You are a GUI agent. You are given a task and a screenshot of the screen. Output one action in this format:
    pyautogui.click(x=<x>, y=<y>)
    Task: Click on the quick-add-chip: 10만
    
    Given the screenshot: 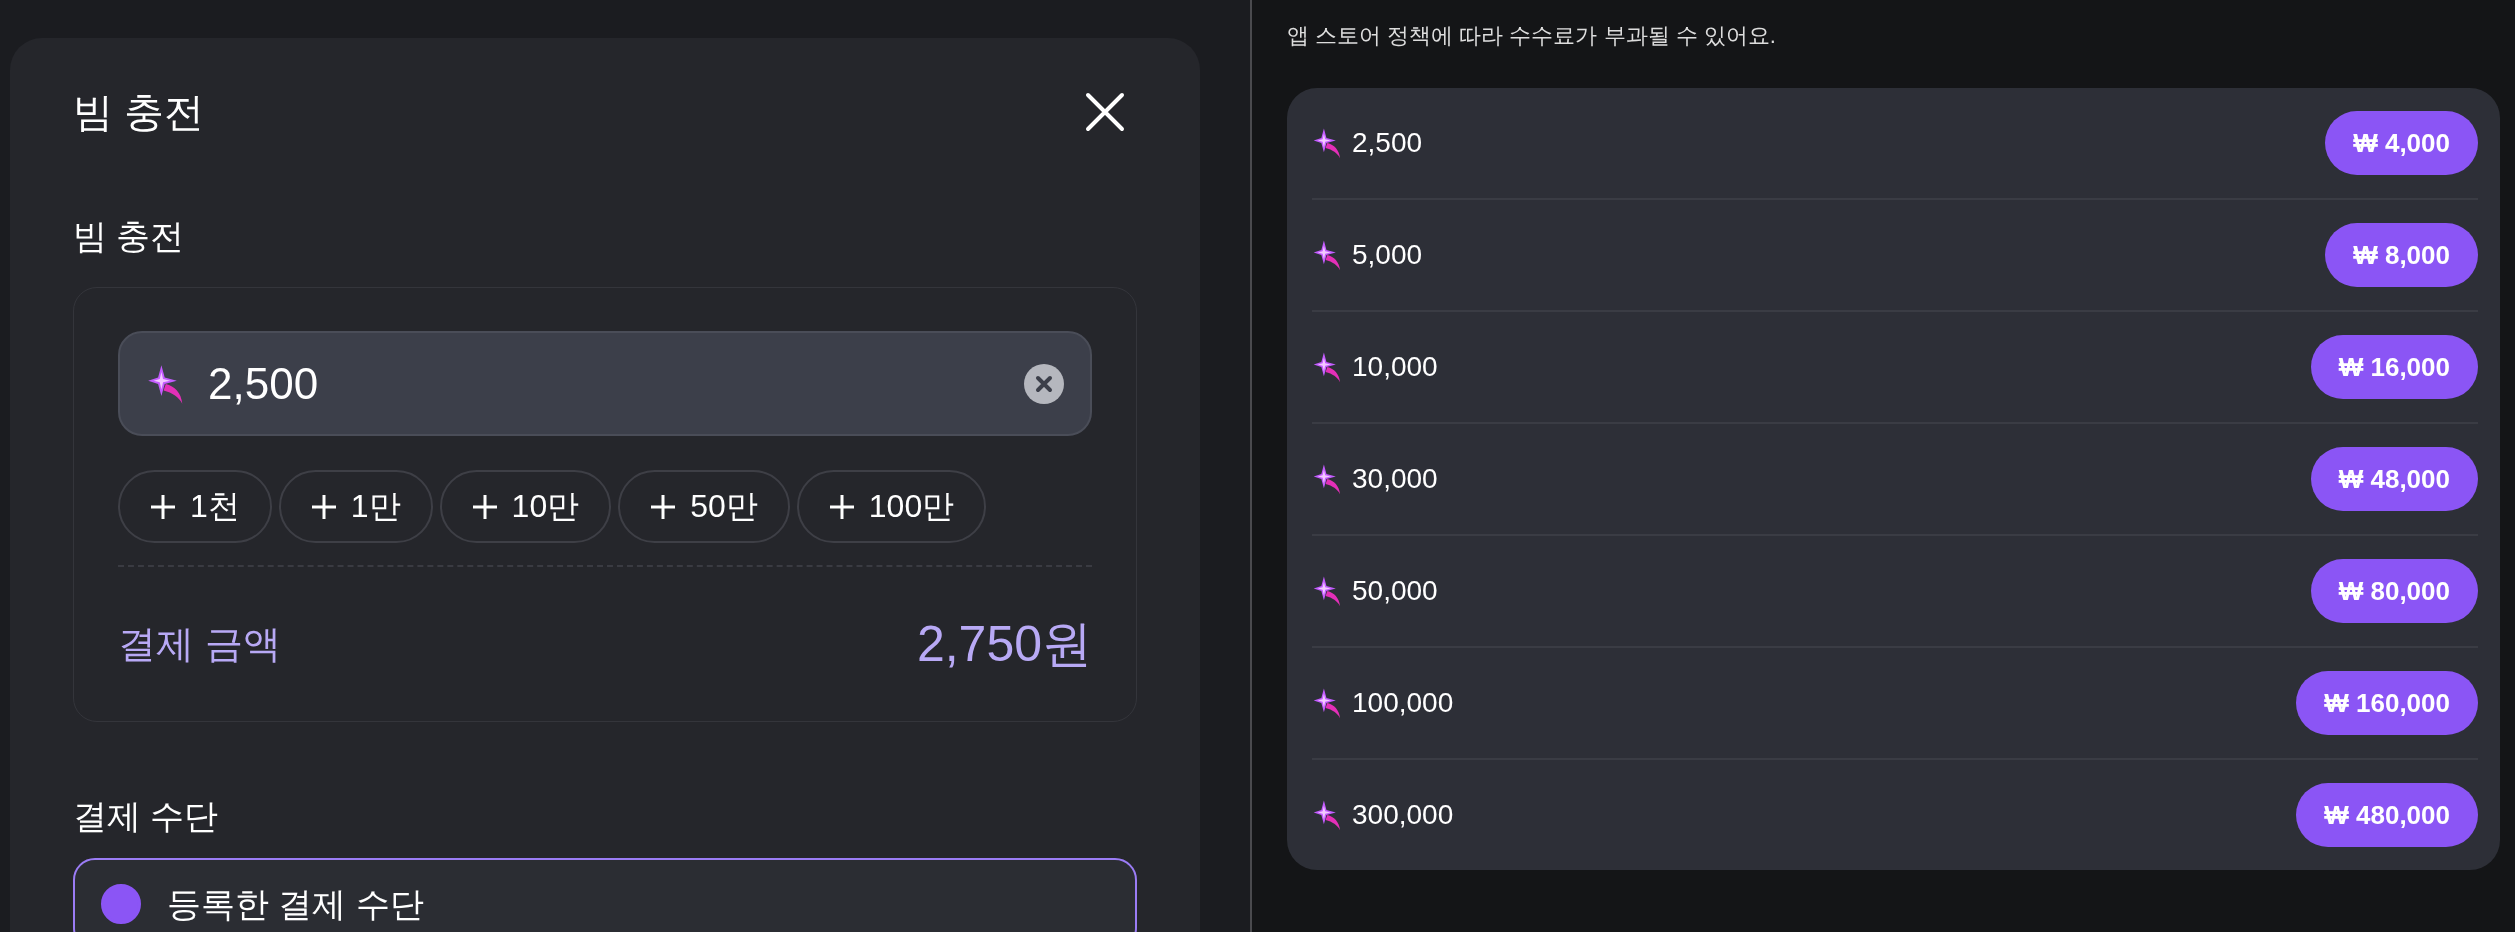 What is the action you would take?
    pyautogui.click(x=525, y=506)
    